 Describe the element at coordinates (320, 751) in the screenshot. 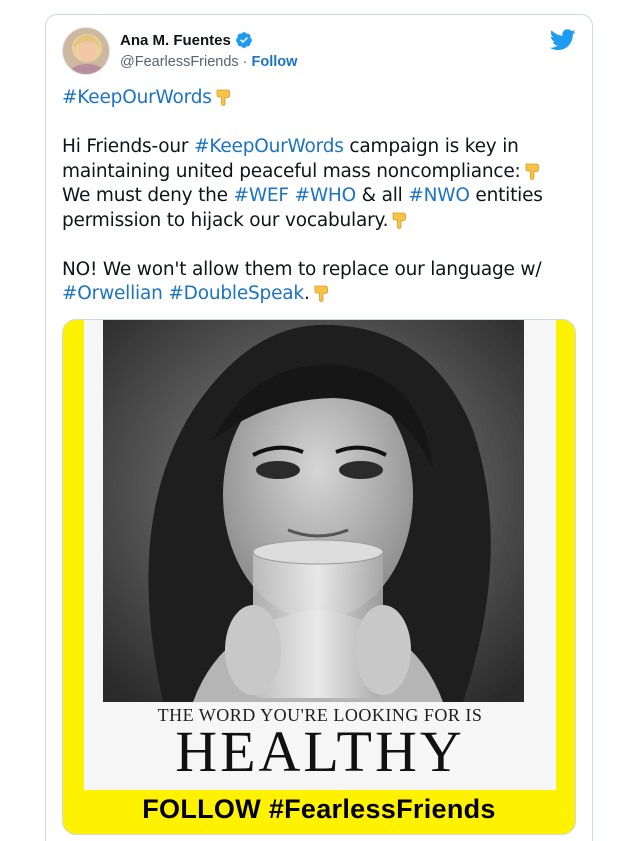

I see `poster-caption-big: HEALTHY` at that location.